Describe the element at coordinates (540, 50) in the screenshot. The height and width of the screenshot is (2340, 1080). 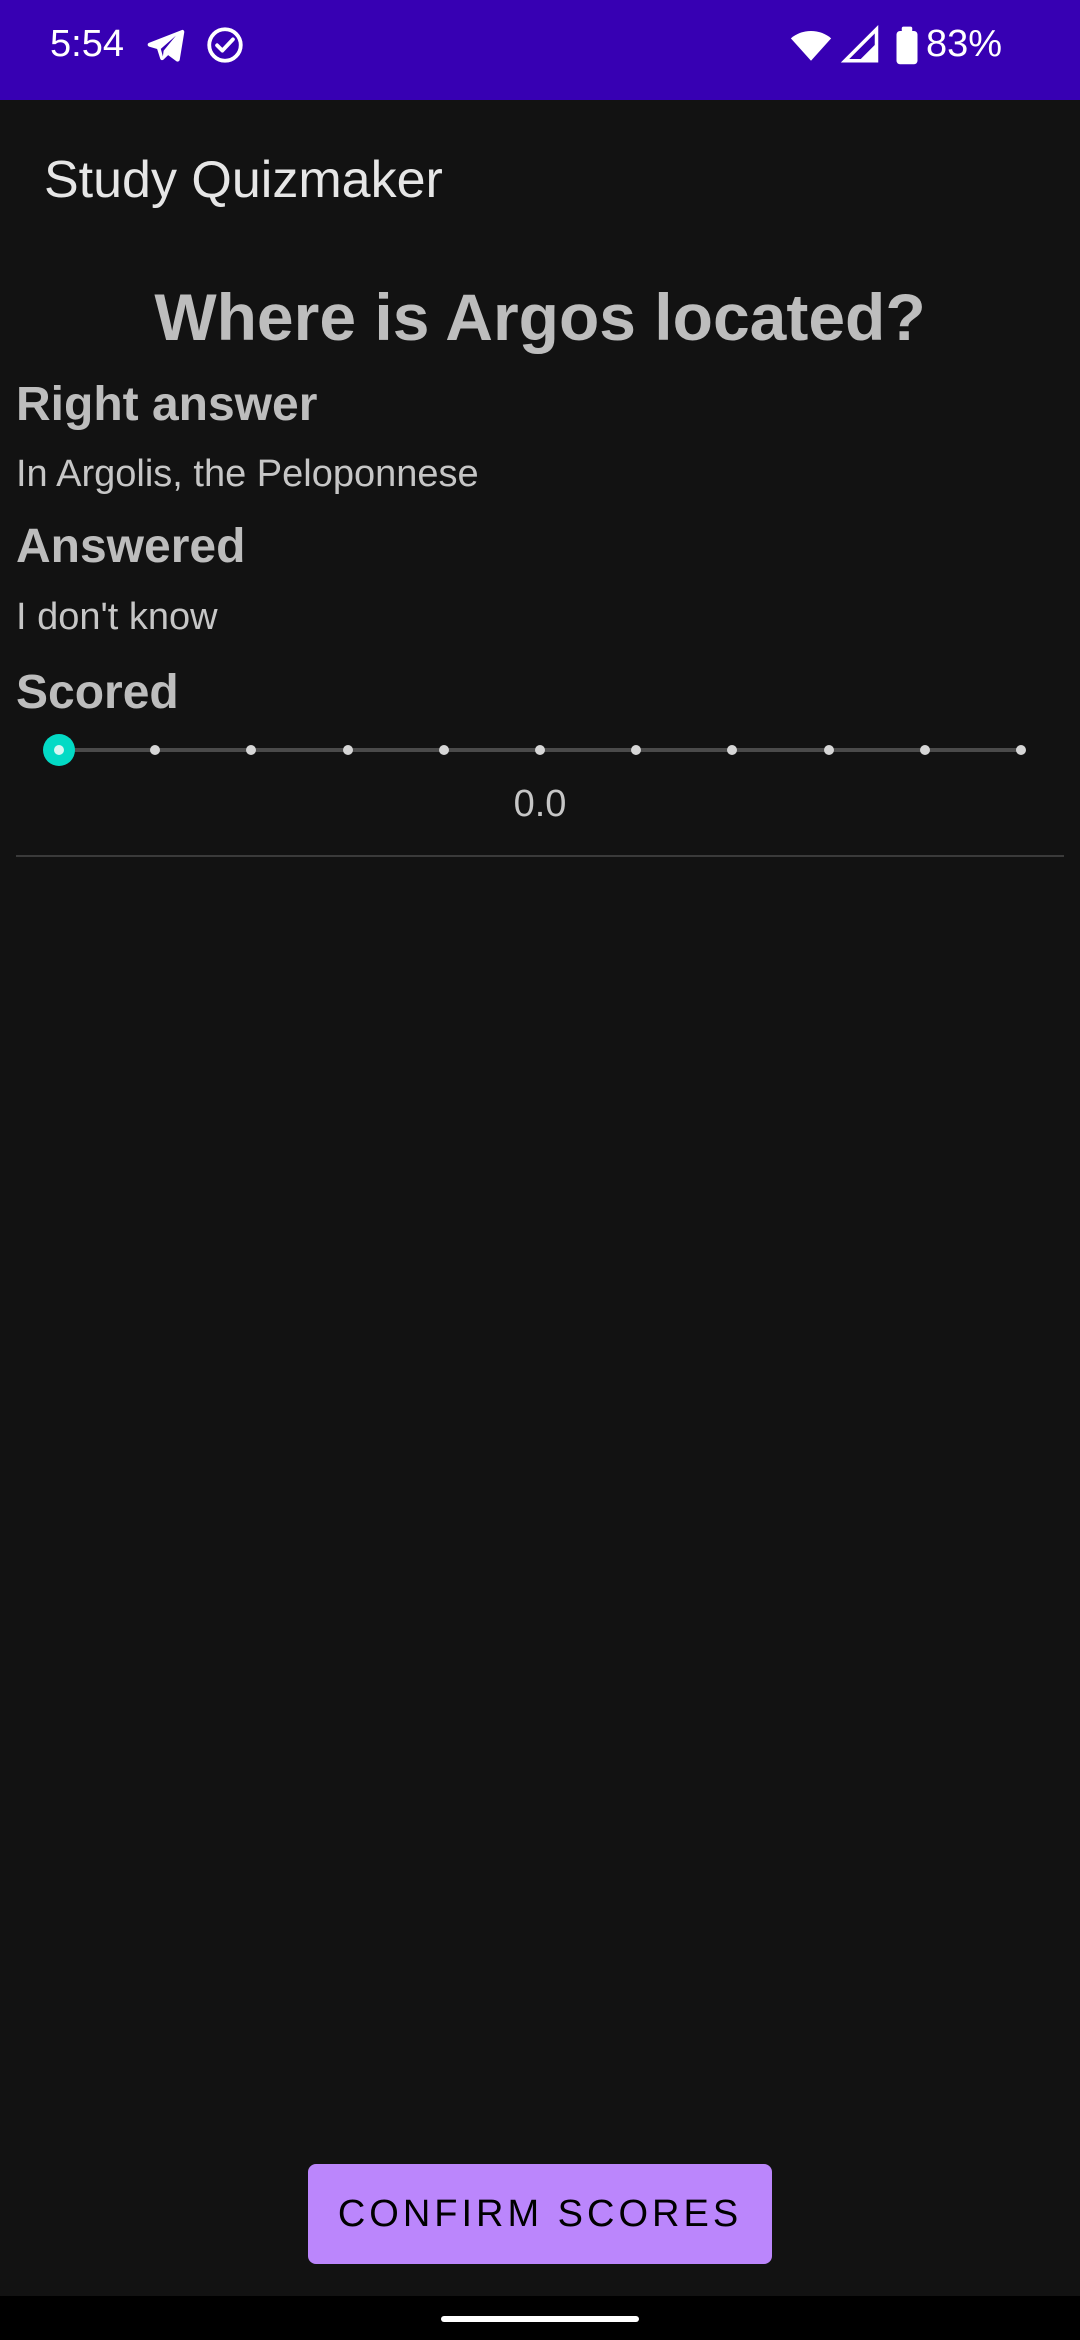
I see `status-bar: 5:54 83%` at that location.